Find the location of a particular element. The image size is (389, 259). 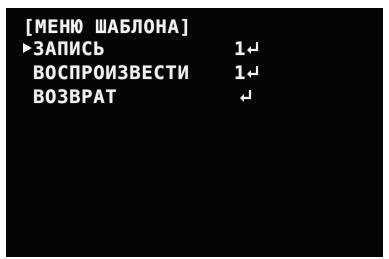

selection-cursor-icon is located at coordinates (27, 48).